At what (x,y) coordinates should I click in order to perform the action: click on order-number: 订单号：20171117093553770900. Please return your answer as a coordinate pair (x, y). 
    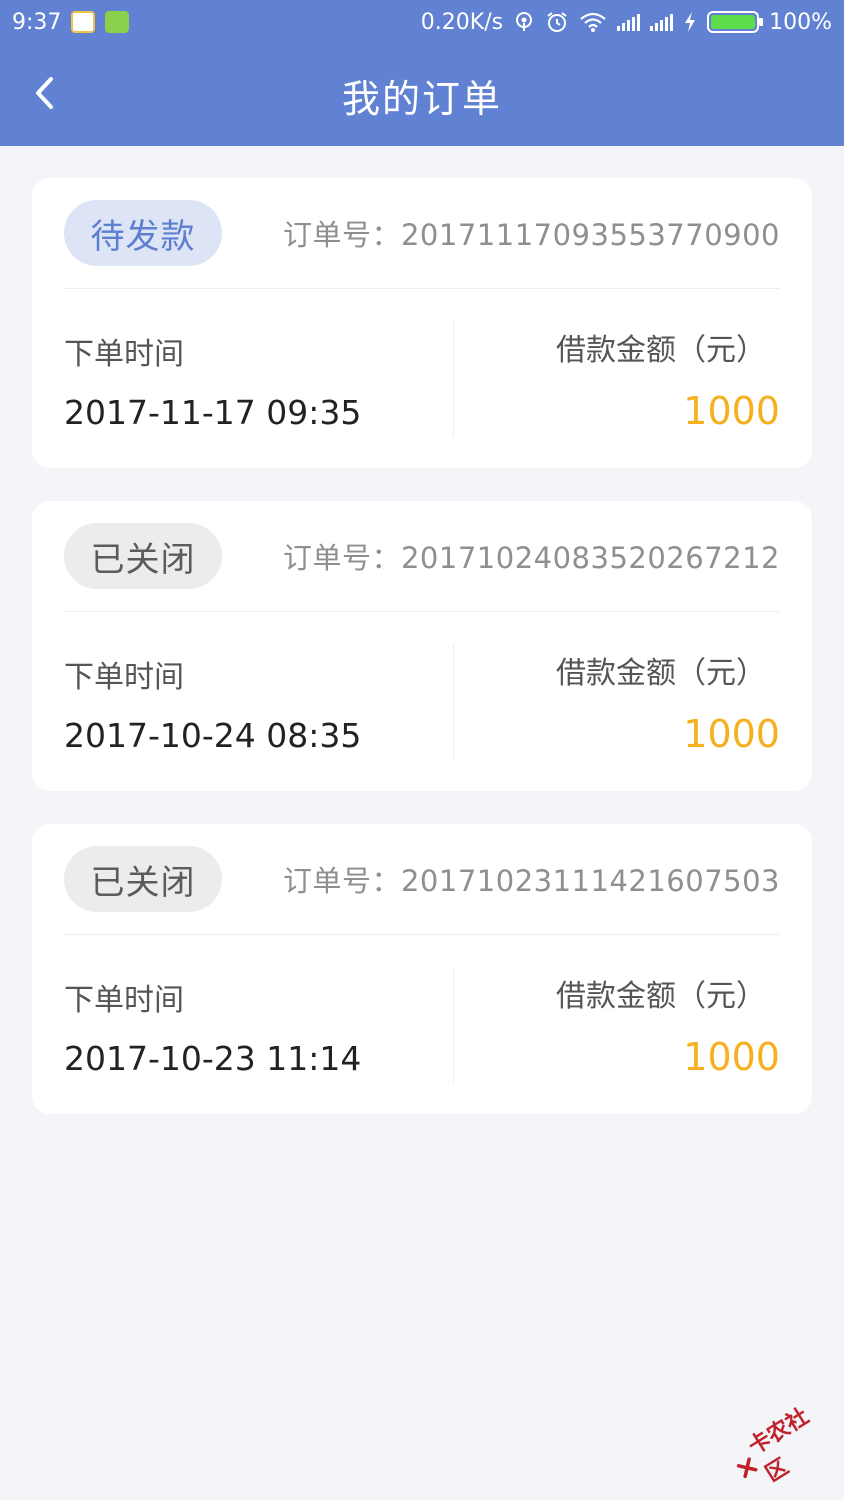
    Looking at the image, I should click on (531, 235).